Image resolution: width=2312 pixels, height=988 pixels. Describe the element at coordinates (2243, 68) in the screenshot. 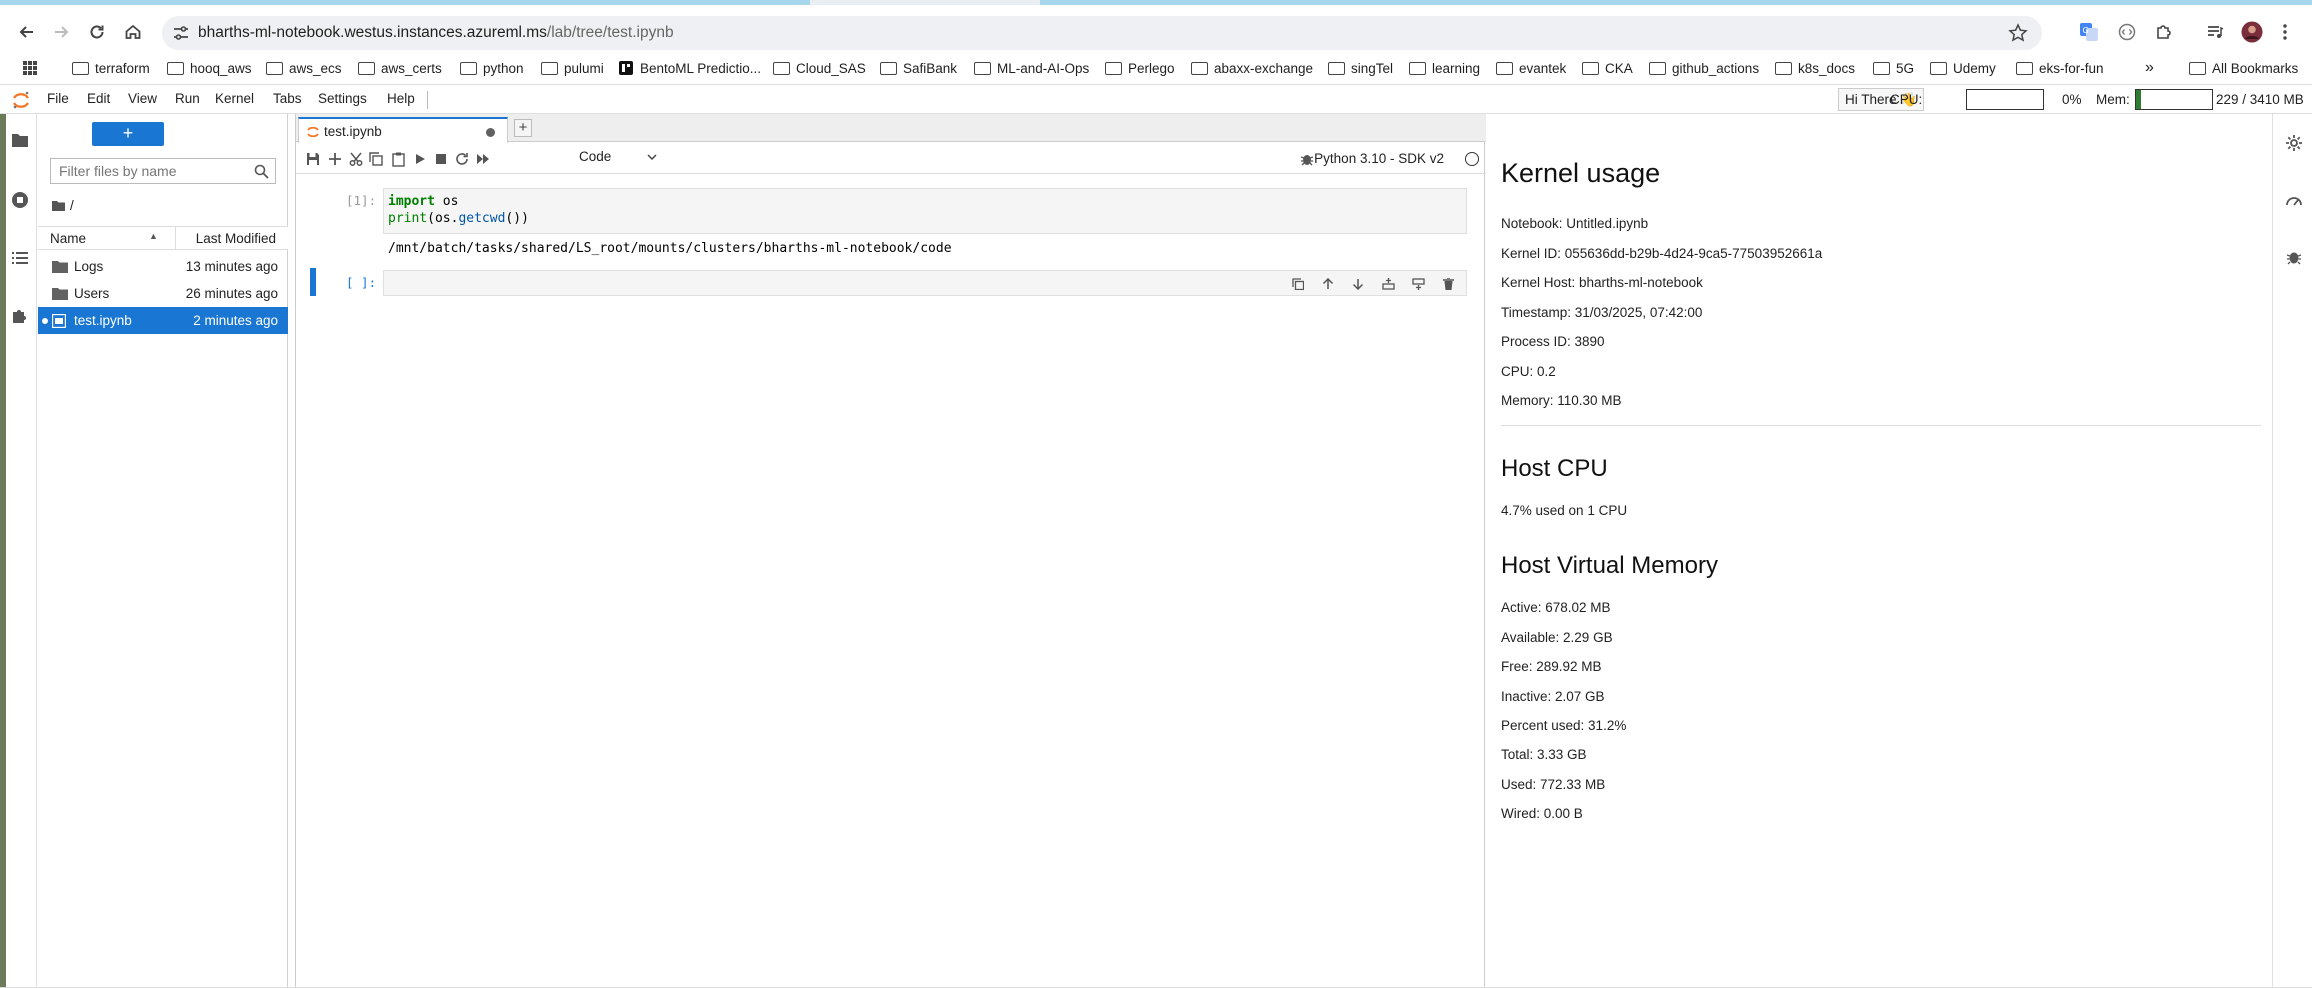

I see `all-bookmarks-folder: All Bookmarks` at that location.